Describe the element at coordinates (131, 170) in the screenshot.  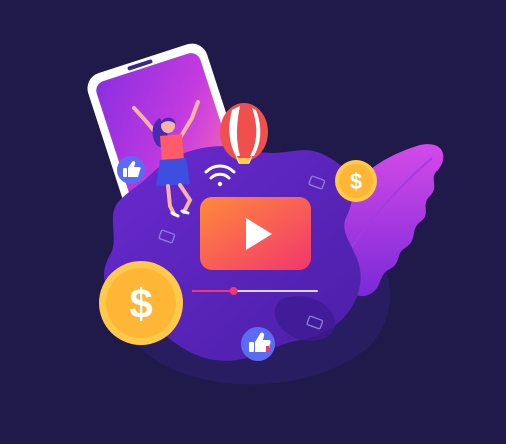
I see `like-badge-left` at that location.